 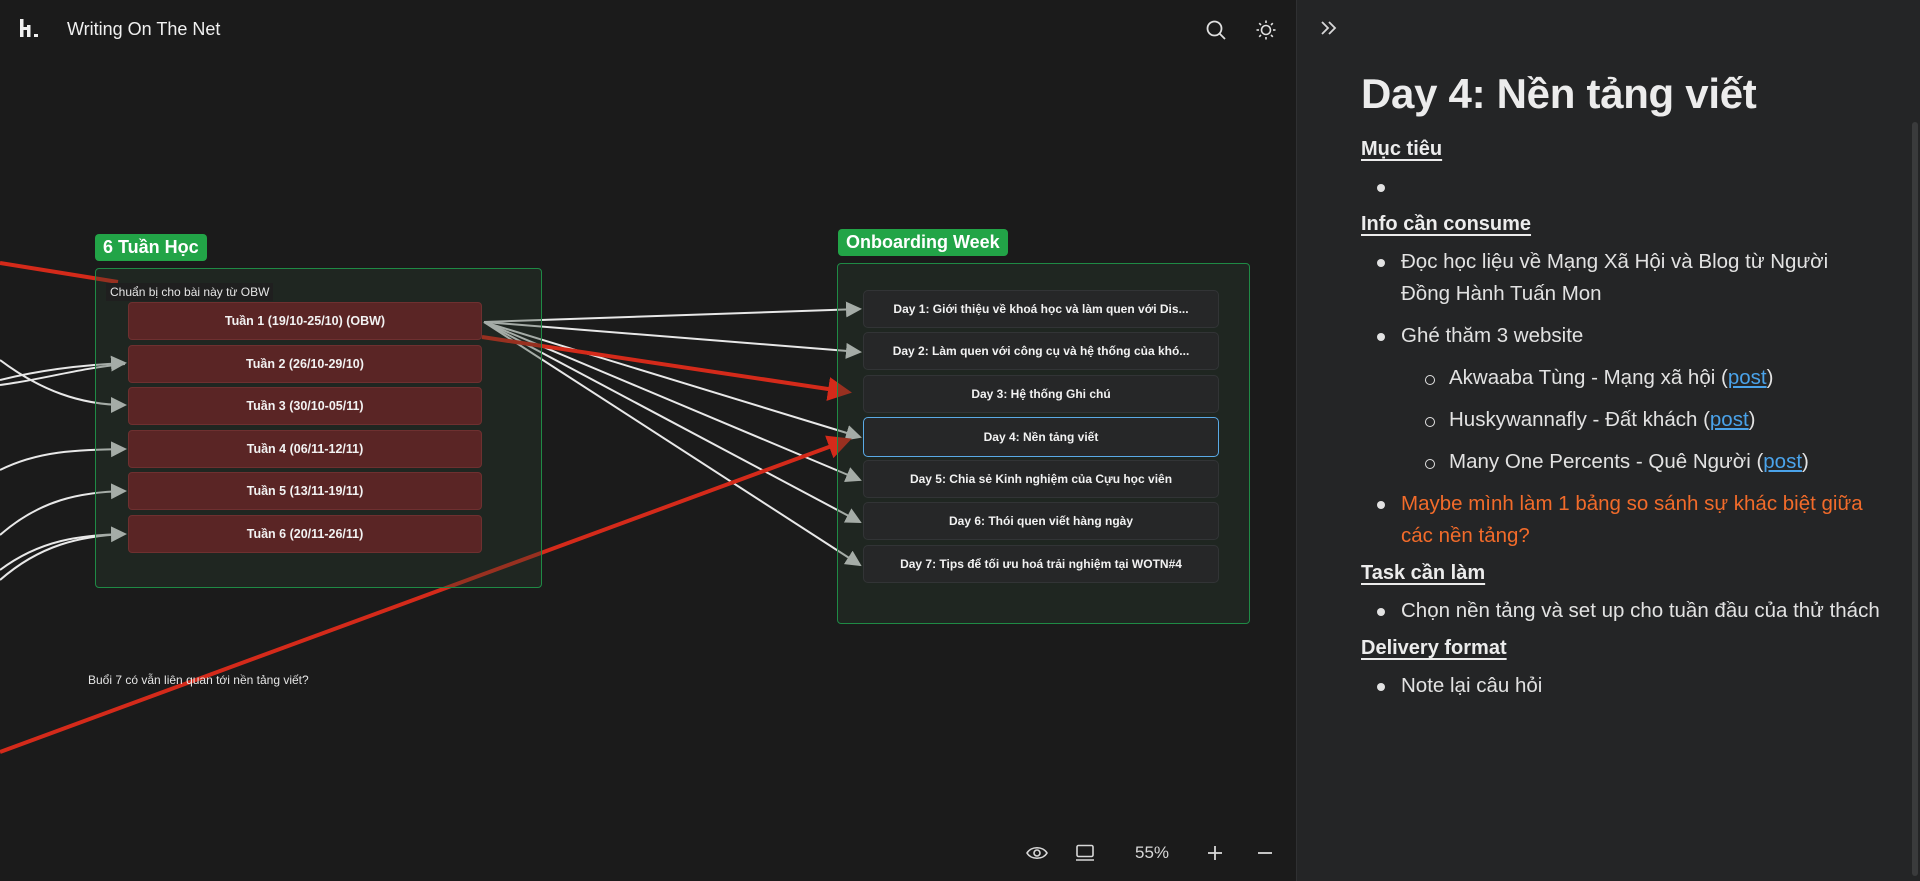 I want to click on preview-eye-icon, so click(x=1037, y=853).